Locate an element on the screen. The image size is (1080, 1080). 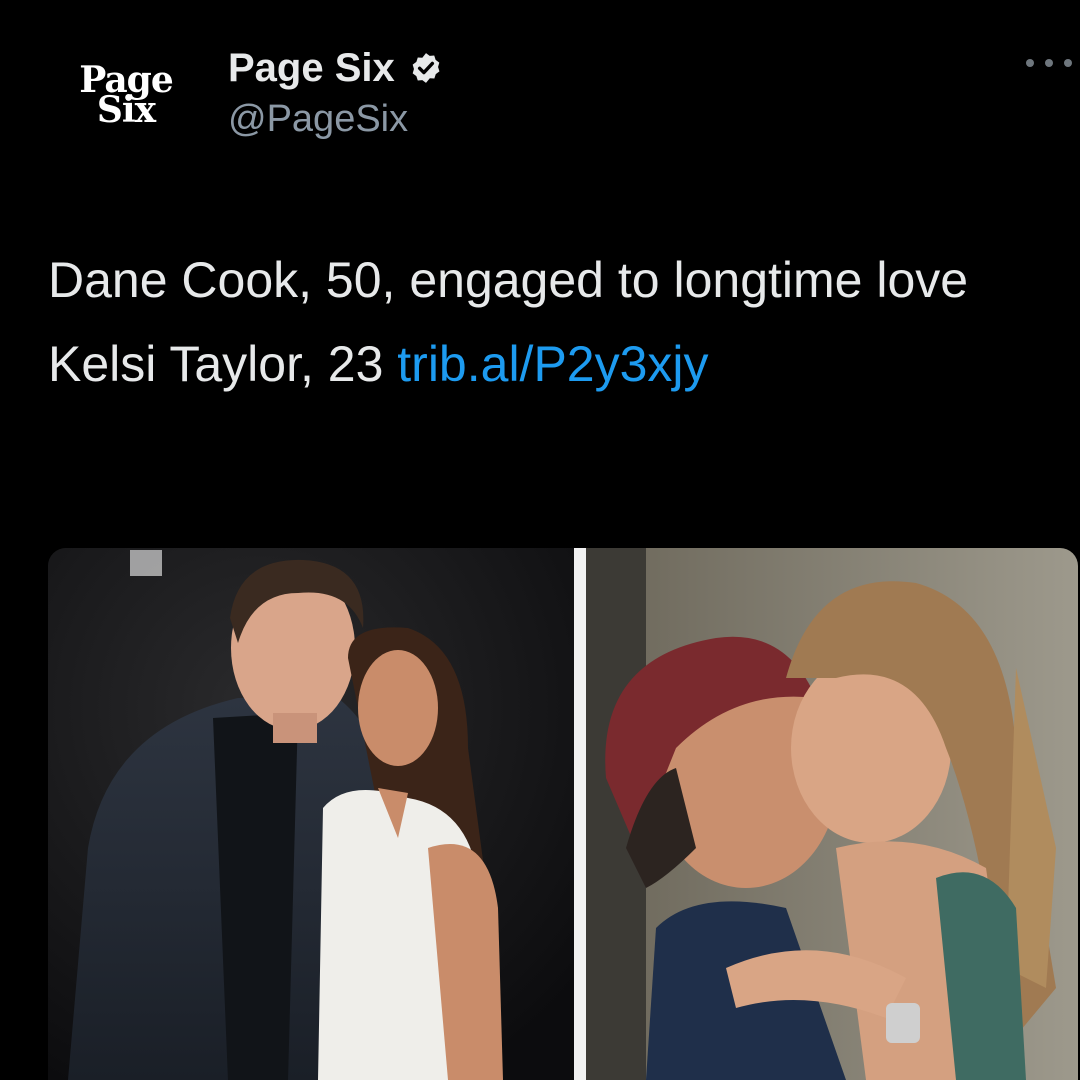
avatar: Page Six is located at coordinates (126, 95).